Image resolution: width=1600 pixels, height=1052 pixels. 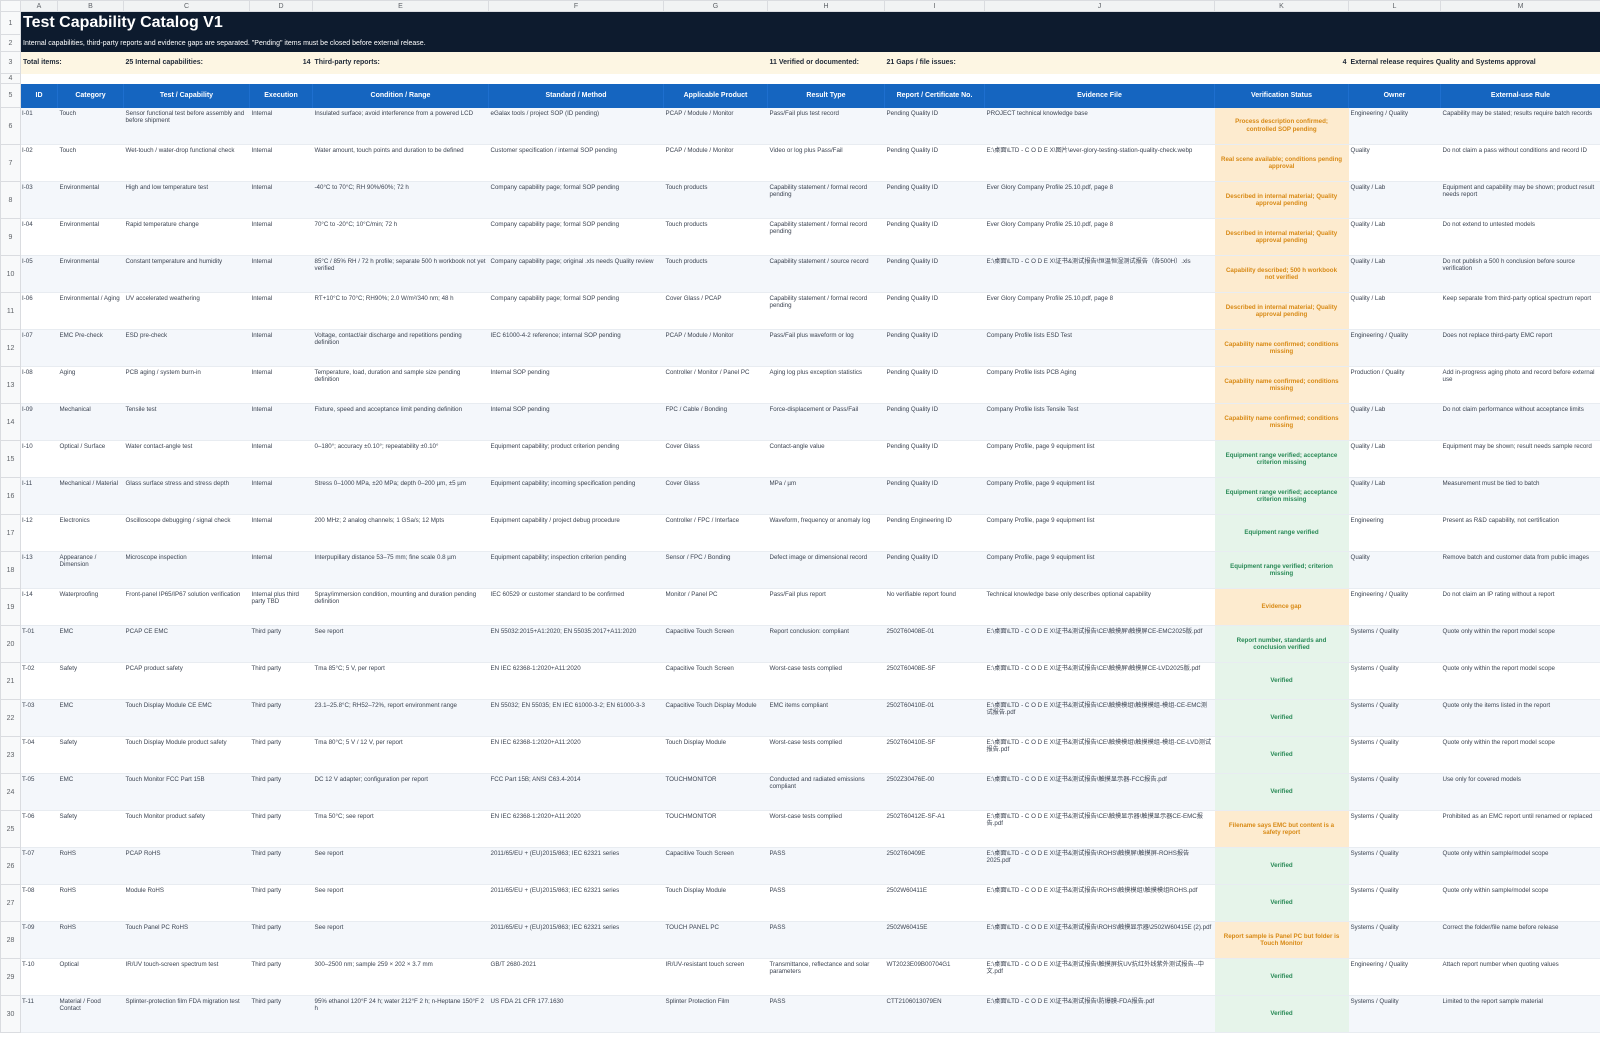 I want to click on cell-id: T-07, so click(x=39, y=866).